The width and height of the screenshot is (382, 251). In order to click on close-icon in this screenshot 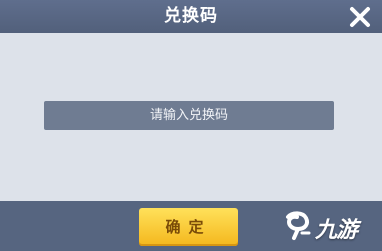, I will do `click(360, 17)`.